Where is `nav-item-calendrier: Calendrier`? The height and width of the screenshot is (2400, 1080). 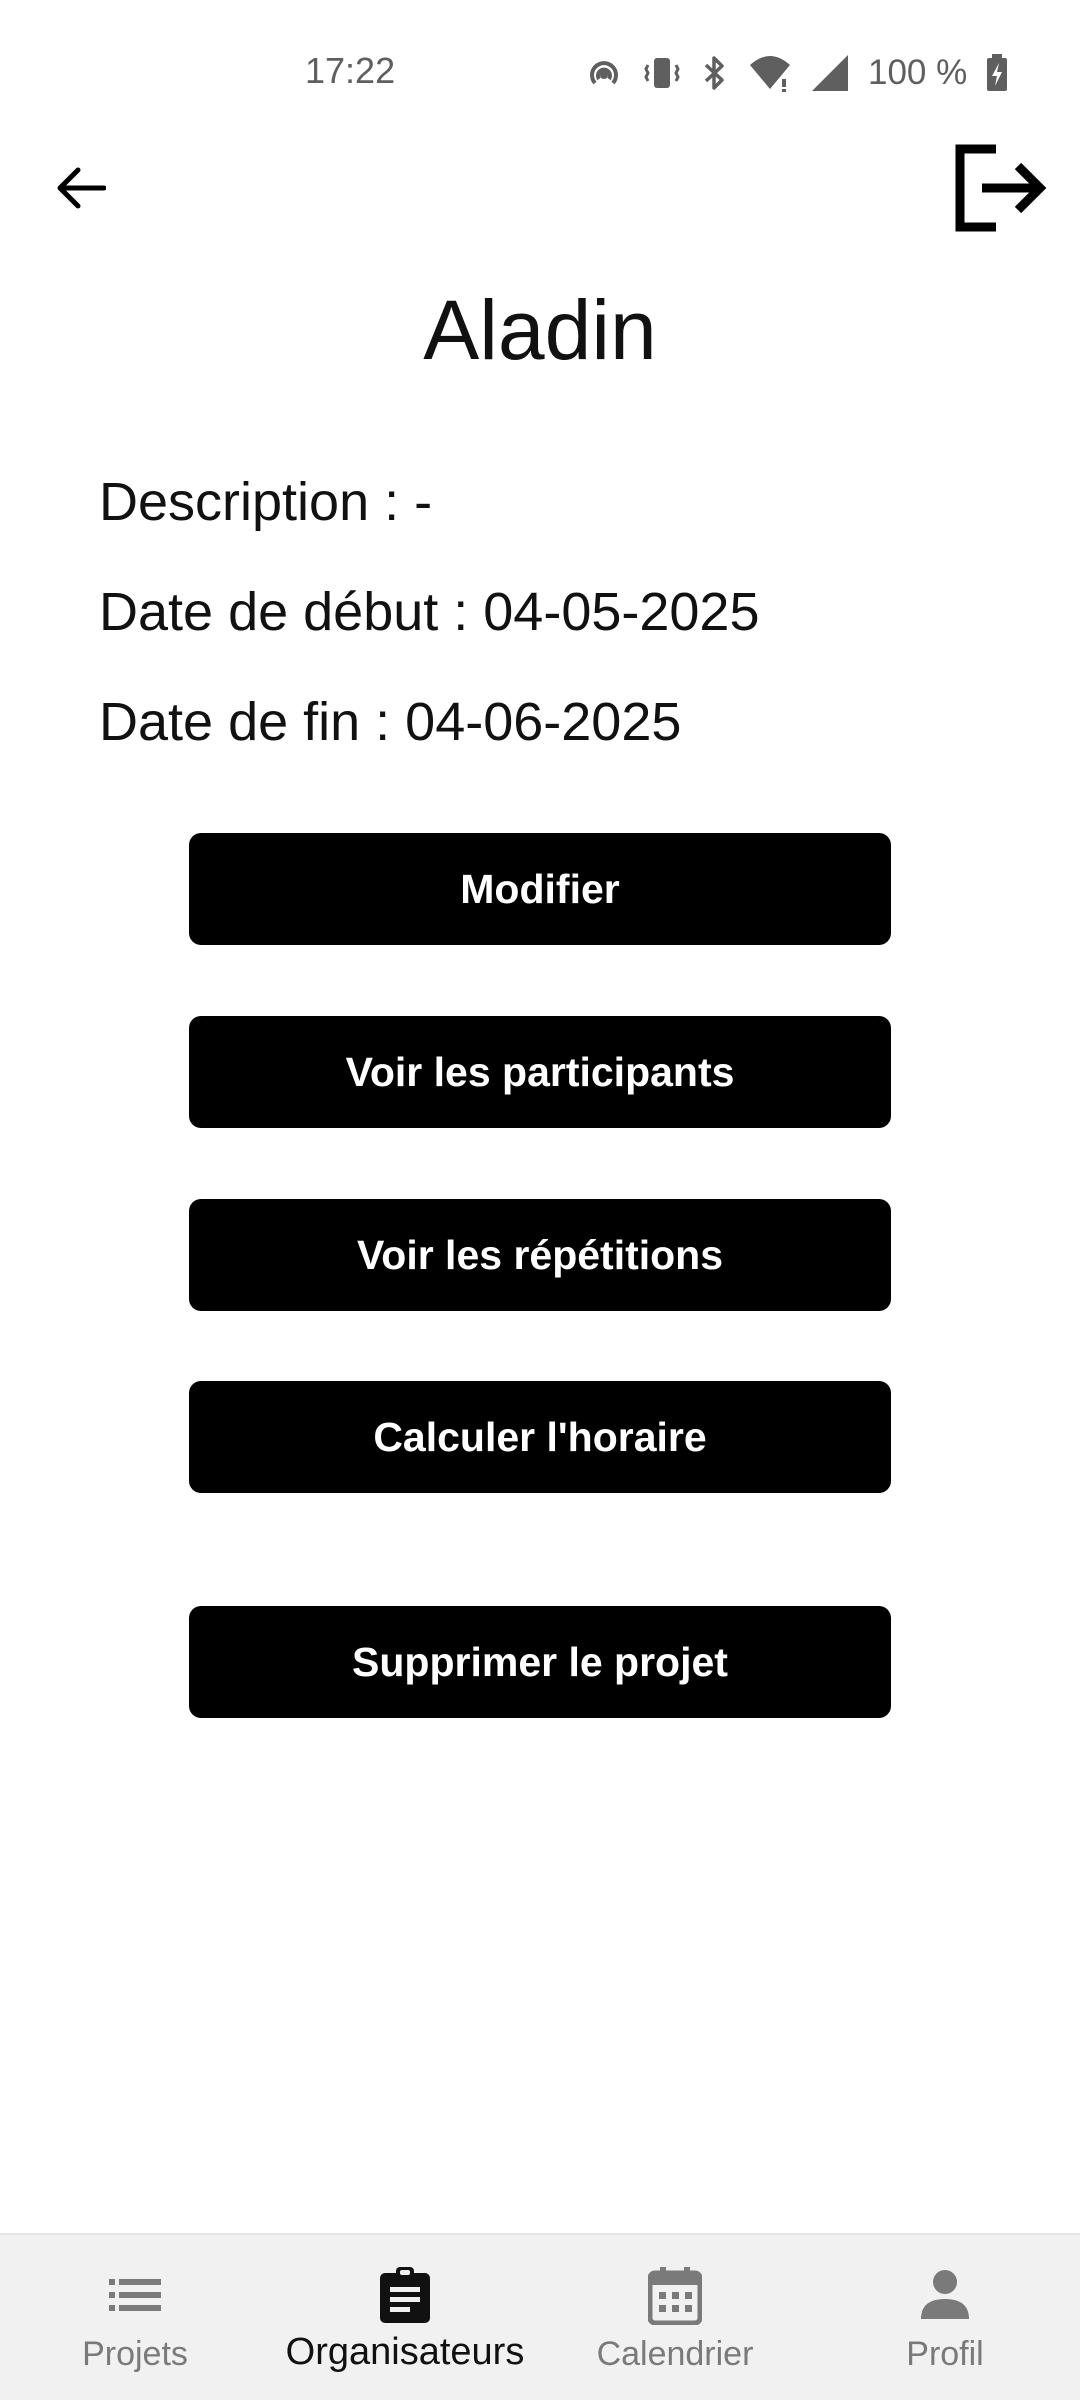
nav-item-calendrier: Calendrier is located at coordinates (675, 2317).